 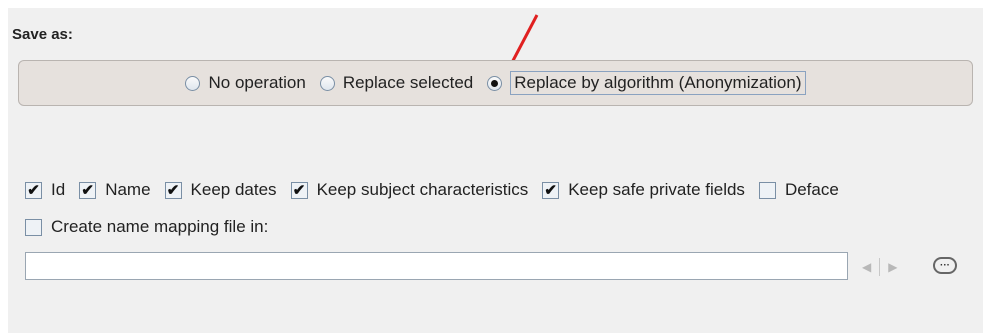 I want to click on radio-no-operation: No operation, so click(x=245, y=83).